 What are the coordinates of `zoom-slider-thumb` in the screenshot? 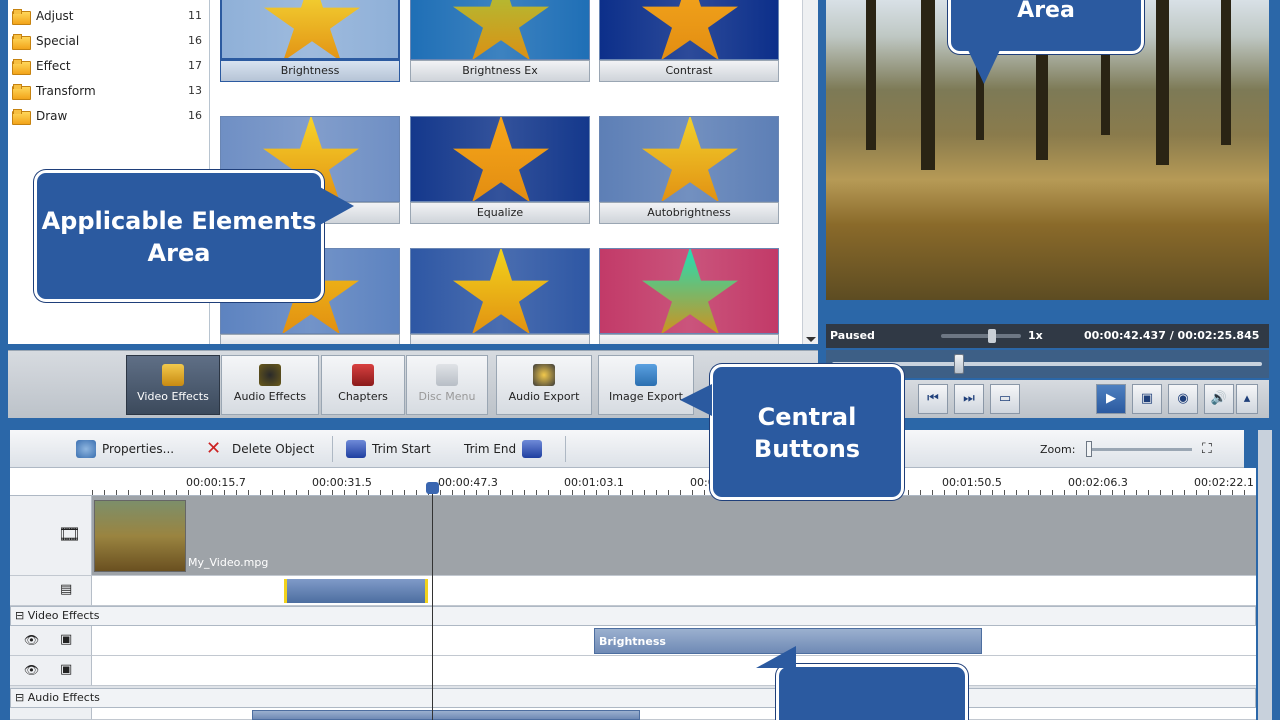 It's located at (1089, 449).